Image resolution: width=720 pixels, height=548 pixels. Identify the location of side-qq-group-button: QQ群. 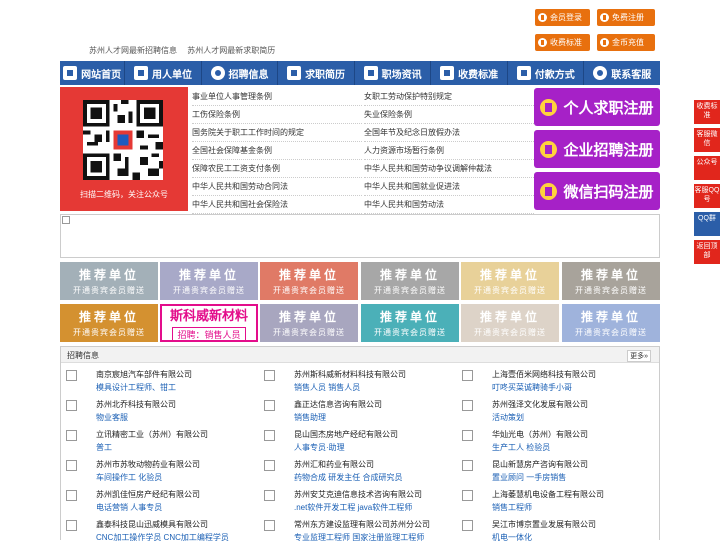
(707, 224).